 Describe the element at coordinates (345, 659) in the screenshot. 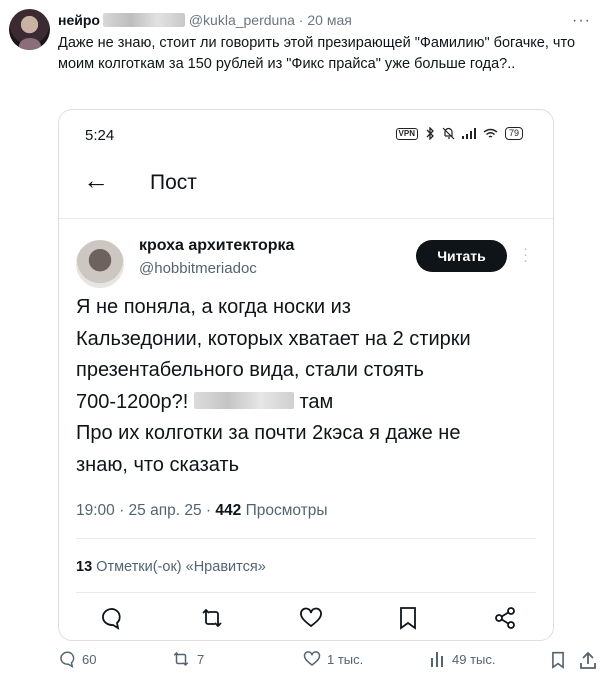

I see `like-count: 1 тыс.` at that location.